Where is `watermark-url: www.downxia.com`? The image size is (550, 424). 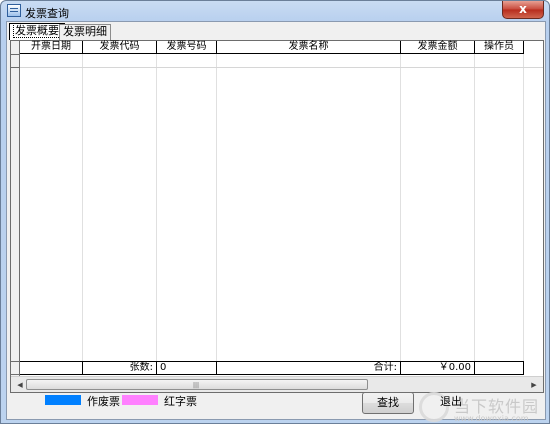
watermark-url: www.downxia.com is located at coordinates (491, 418).